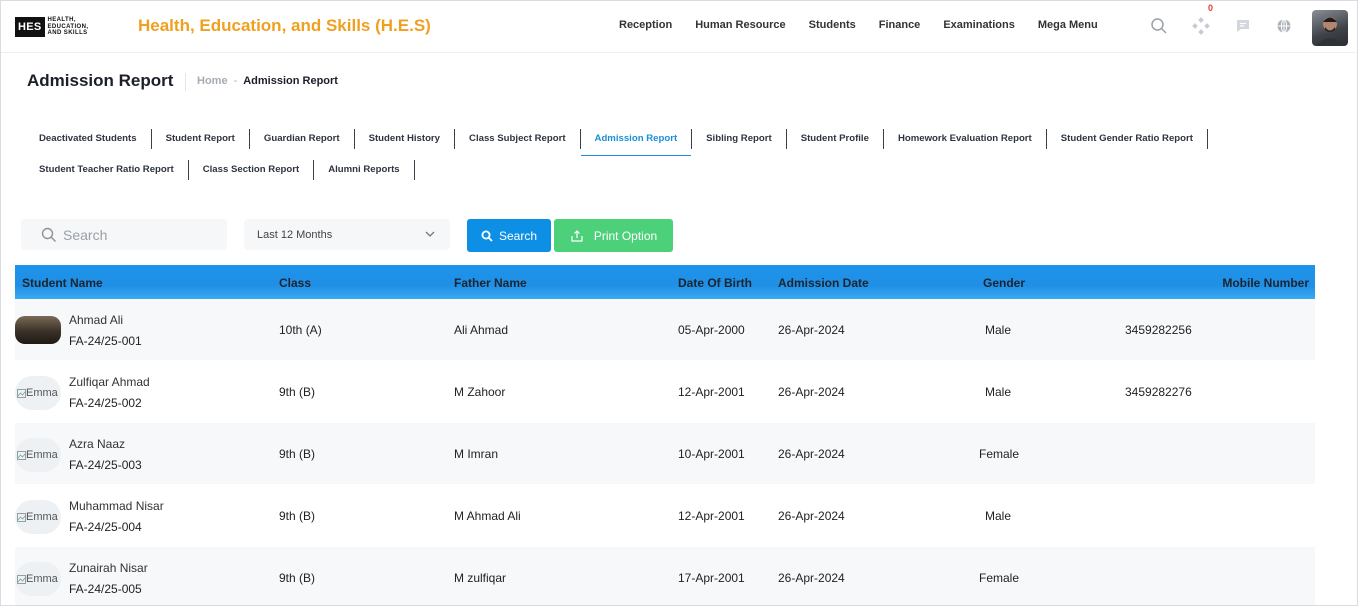 This screenshot has width=1358, height=606. Describe the element at coordinates (105, 403) in the screenshot. I see `student-roll-number: FA-24/25-002` at that location.